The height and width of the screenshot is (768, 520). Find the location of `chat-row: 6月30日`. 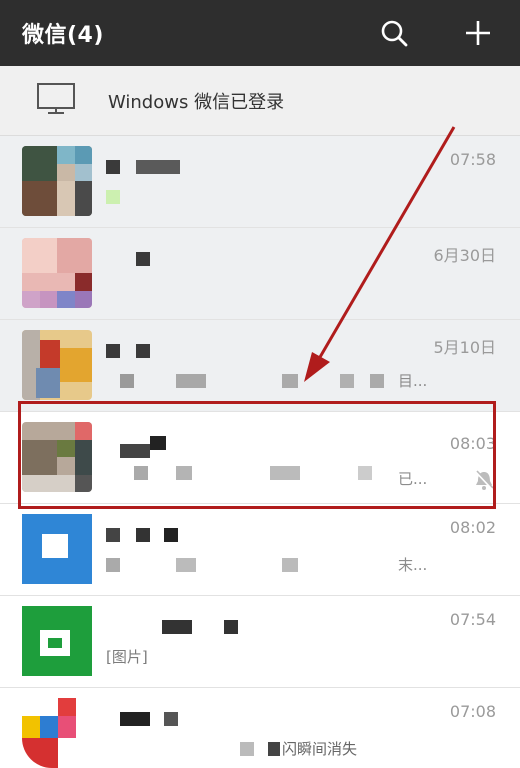

chat-row: 6月30日 is located at coordinates (260, 274).